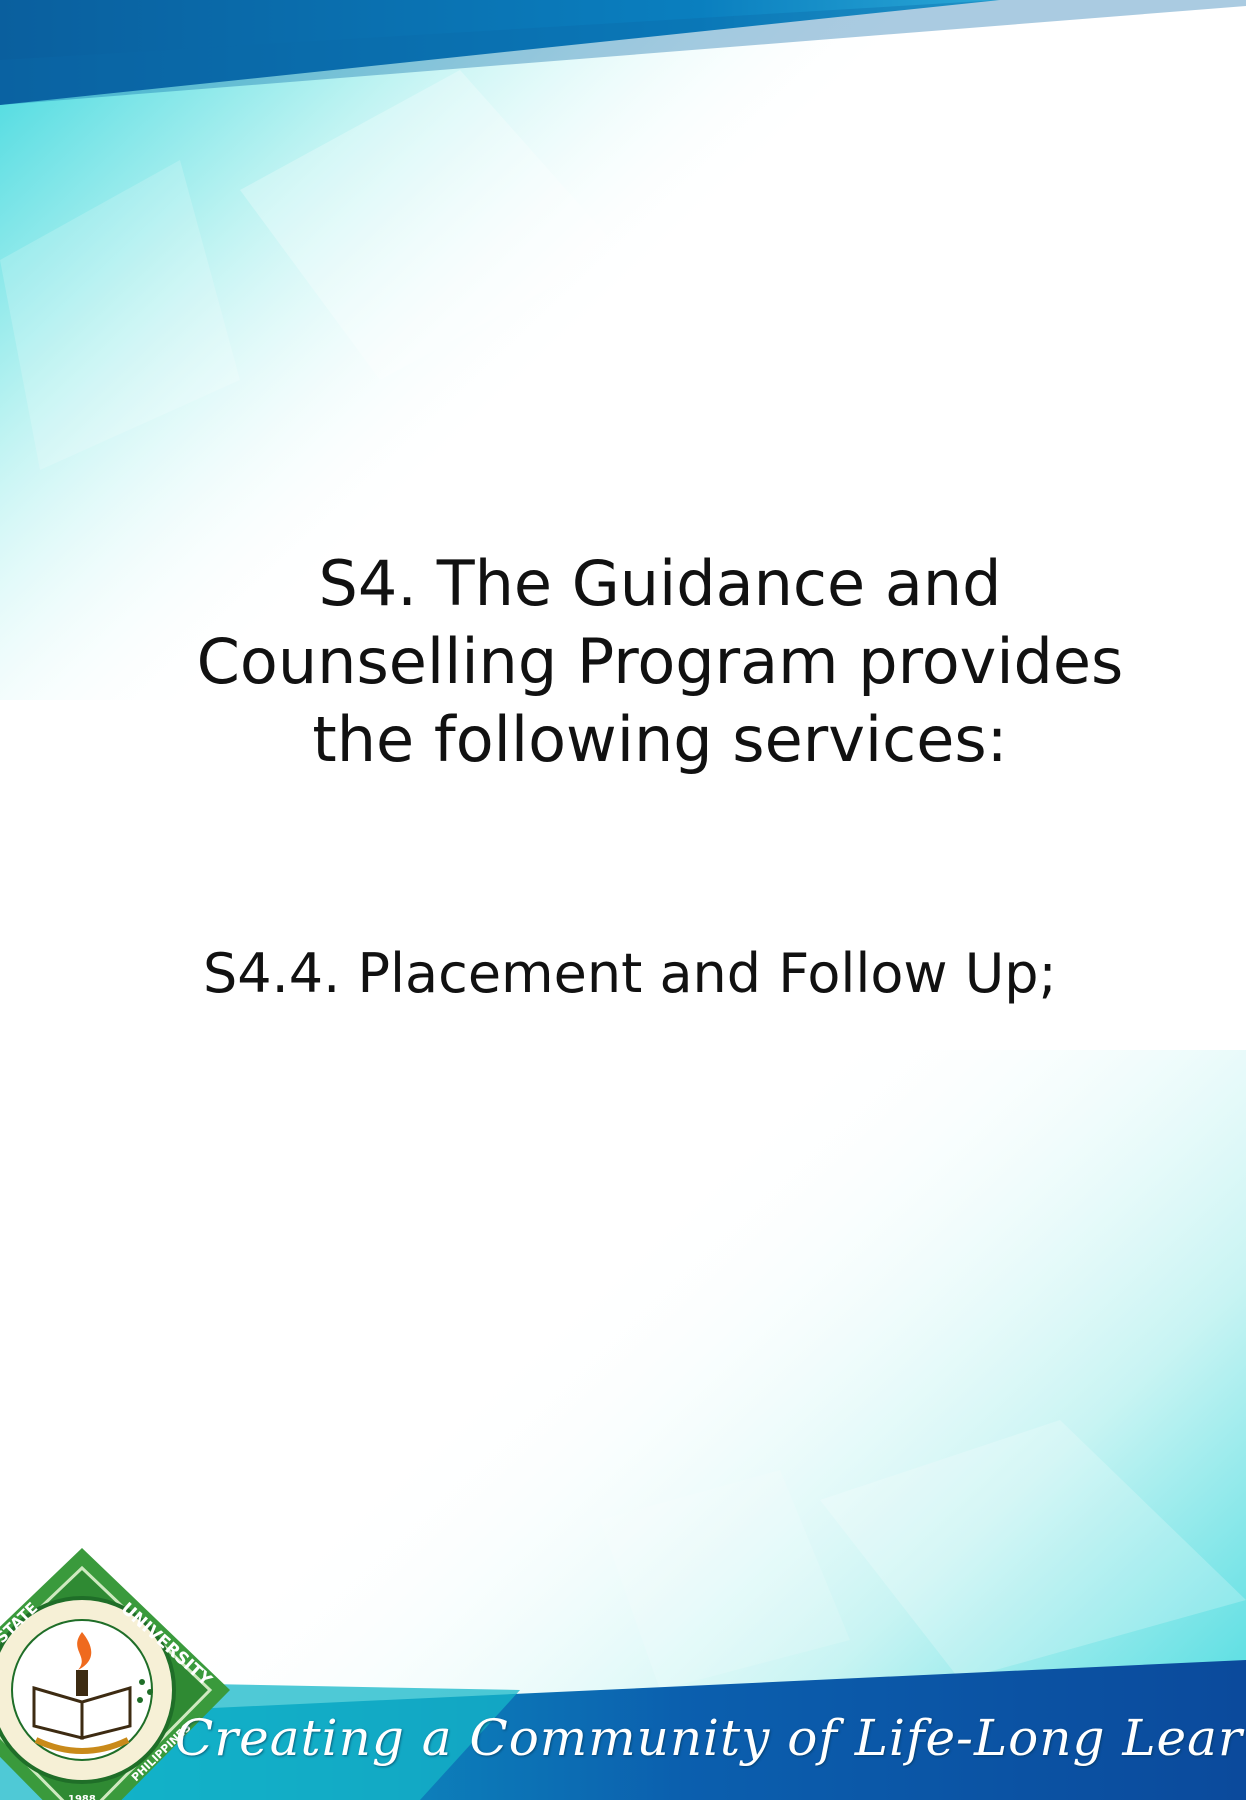  I want to click on seal-year-text: 1988, so click(82, 1797).